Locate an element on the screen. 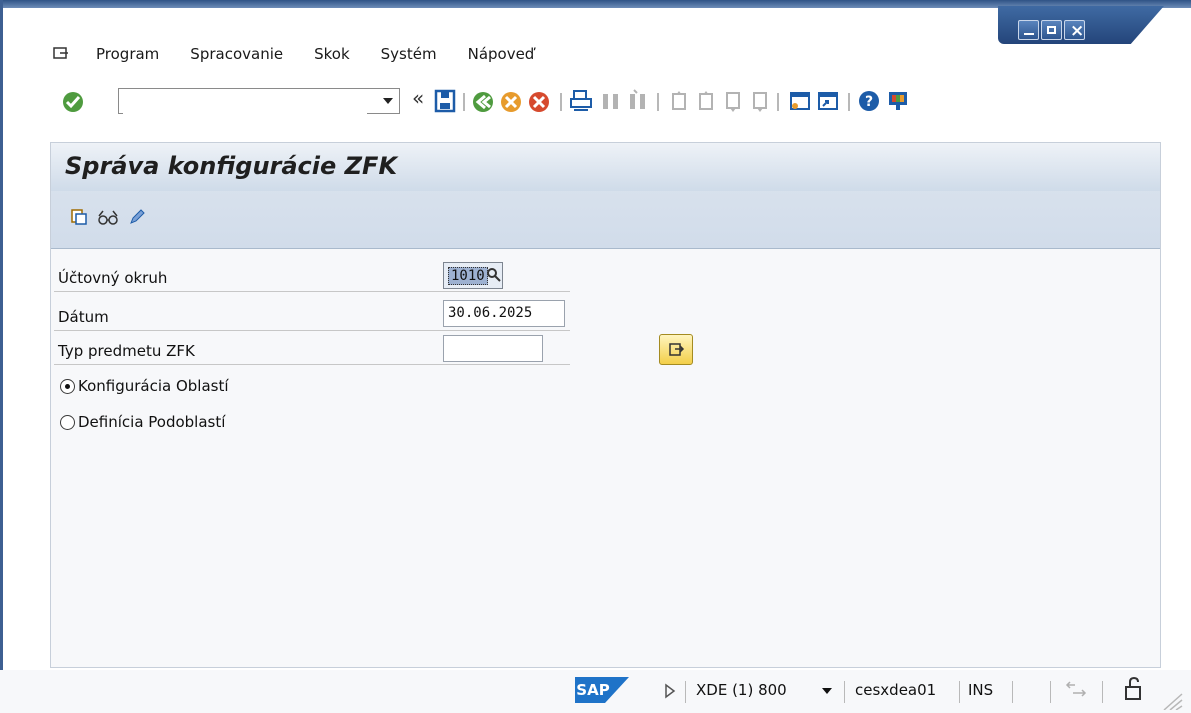  shortcut-icon is located at coordinates (828, 101).